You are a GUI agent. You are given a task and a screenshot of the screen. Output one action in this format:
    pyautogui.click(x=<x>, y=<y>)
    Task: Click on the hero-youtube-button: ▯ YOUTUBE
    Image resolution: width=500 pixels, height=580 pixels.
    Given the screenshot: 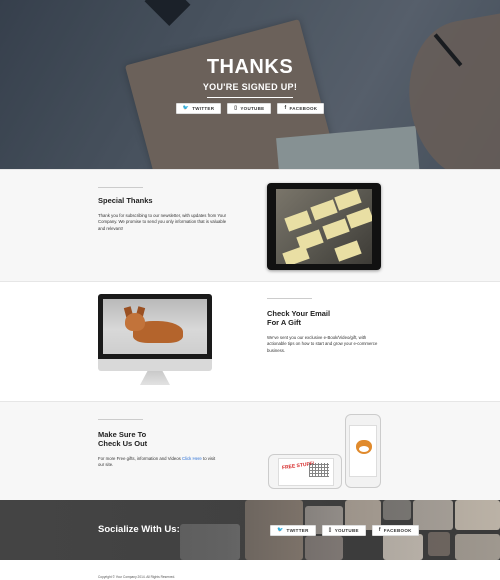 What is the action you would take?
    pyautogui.click(x=249, y=108)
    